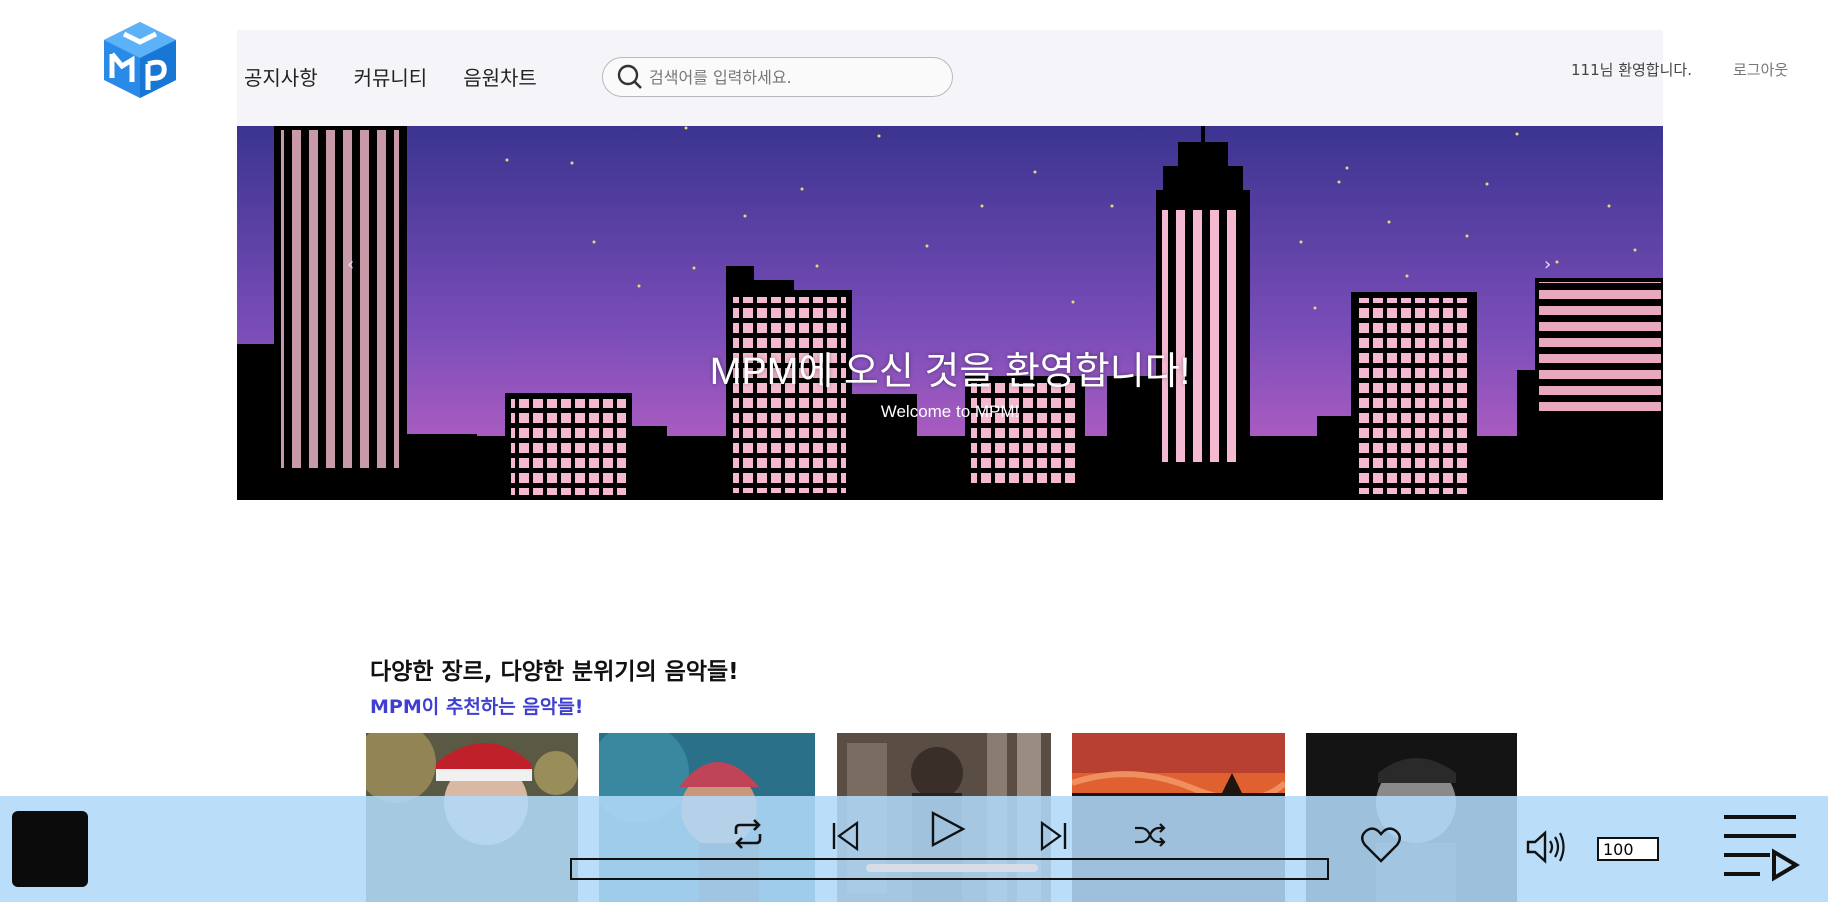 This screenshot has height=902, width=1828. What do you see at coordinates (350, 264) in the screenshot?
I see `banner-prev-arrow: ‹` at bounding box center [350, 264].